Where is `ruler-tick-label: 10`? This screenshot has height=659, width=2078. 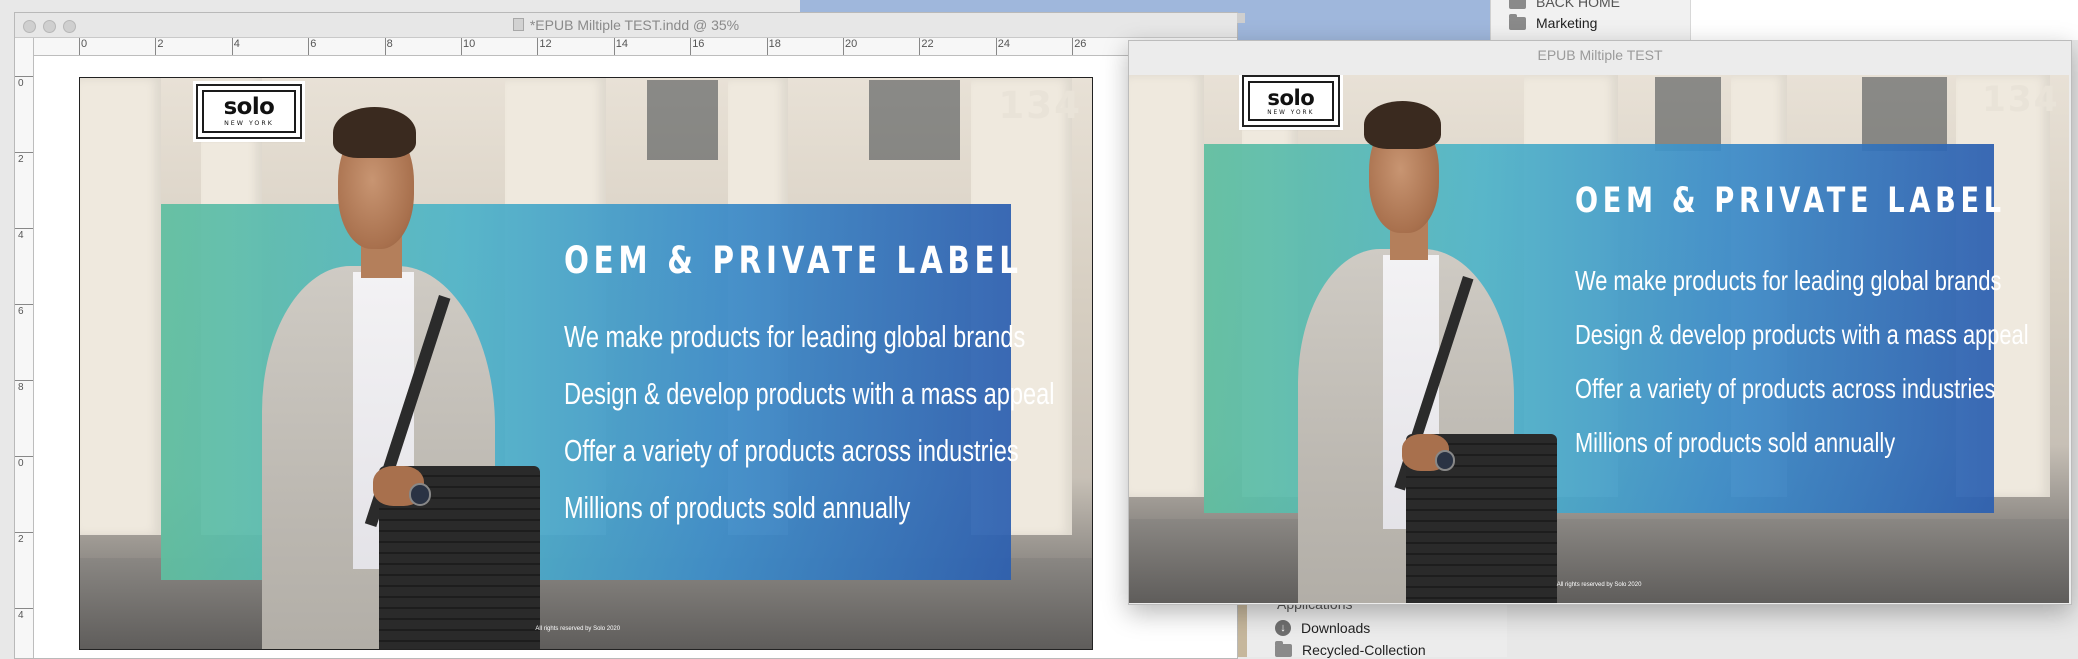 ruler-tick-label: 10 is located at coordinates (468, 46).